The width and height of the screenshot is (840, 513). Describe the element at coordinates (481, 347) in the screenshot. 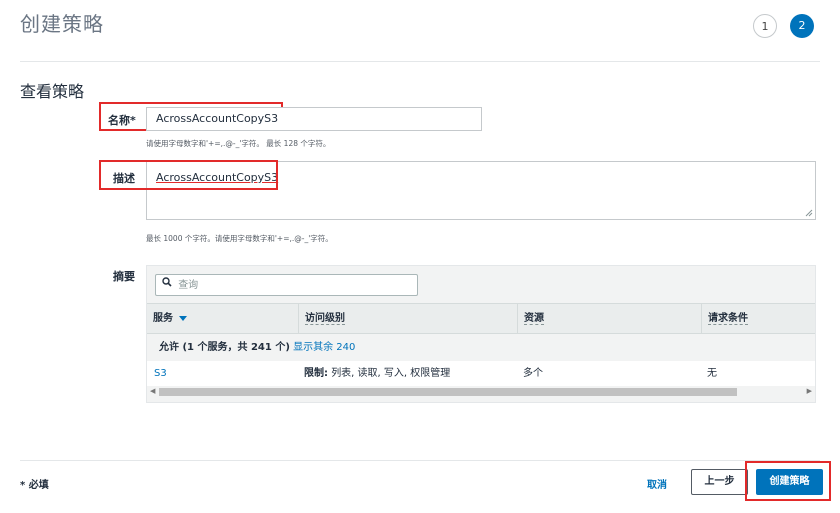

I see `group-row: 允许 (1 个服务，共 241 个) 显示其余 240` at that location.